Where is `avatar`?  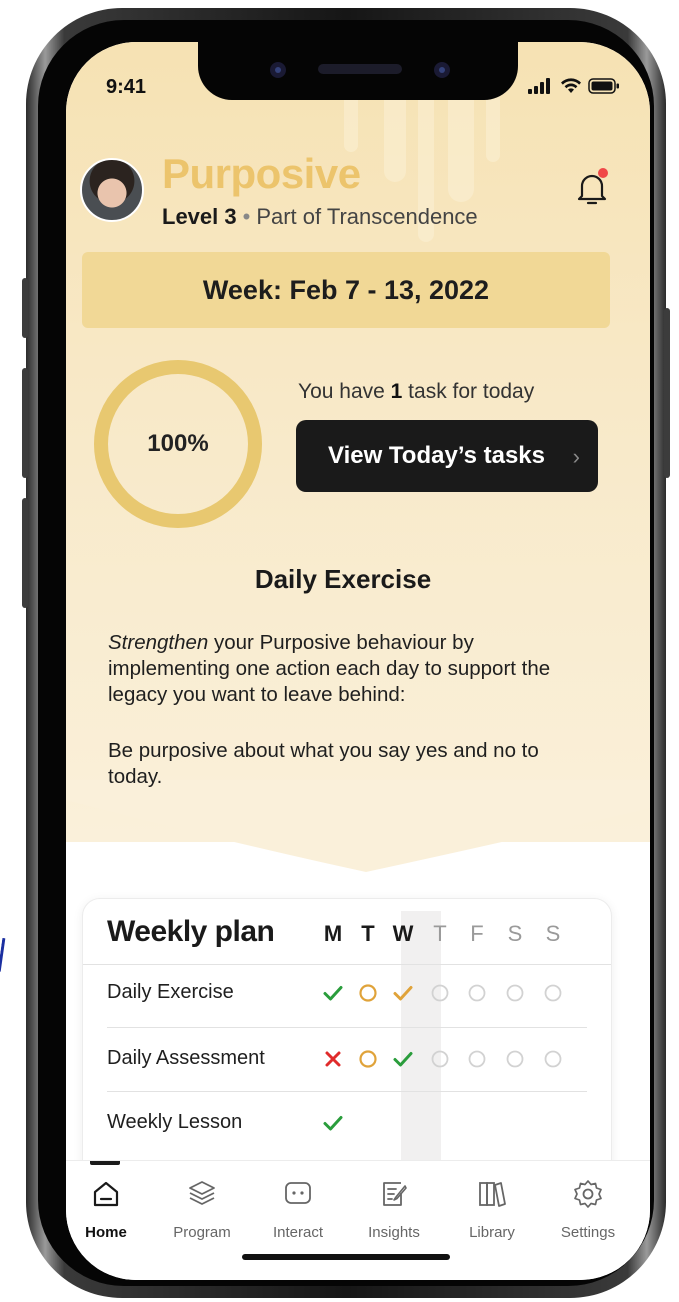 avatar is located at coordinates (112, 190).